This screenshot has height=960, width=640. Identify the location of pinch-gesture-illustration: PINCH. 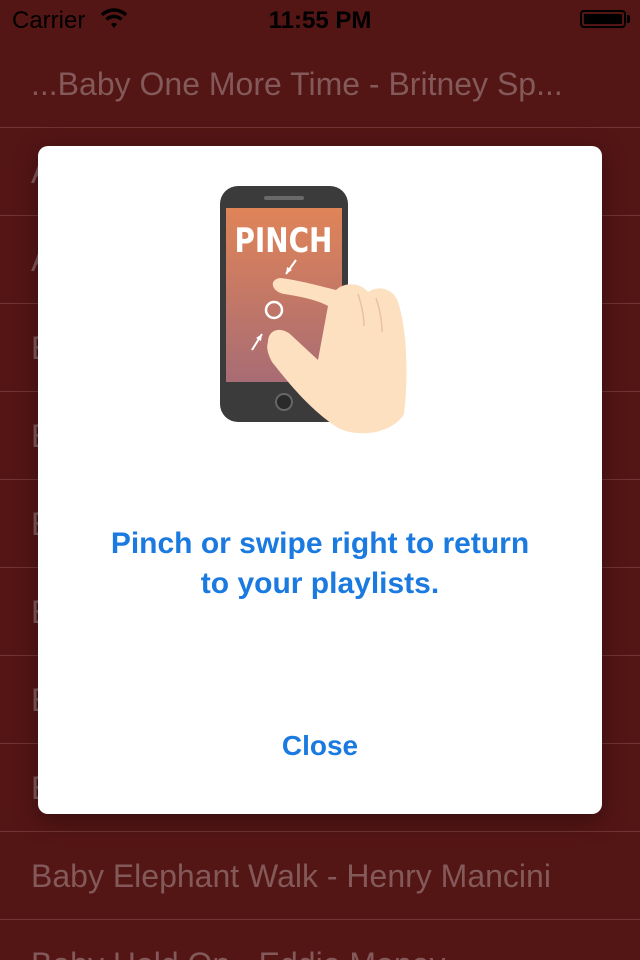
(313, 310).